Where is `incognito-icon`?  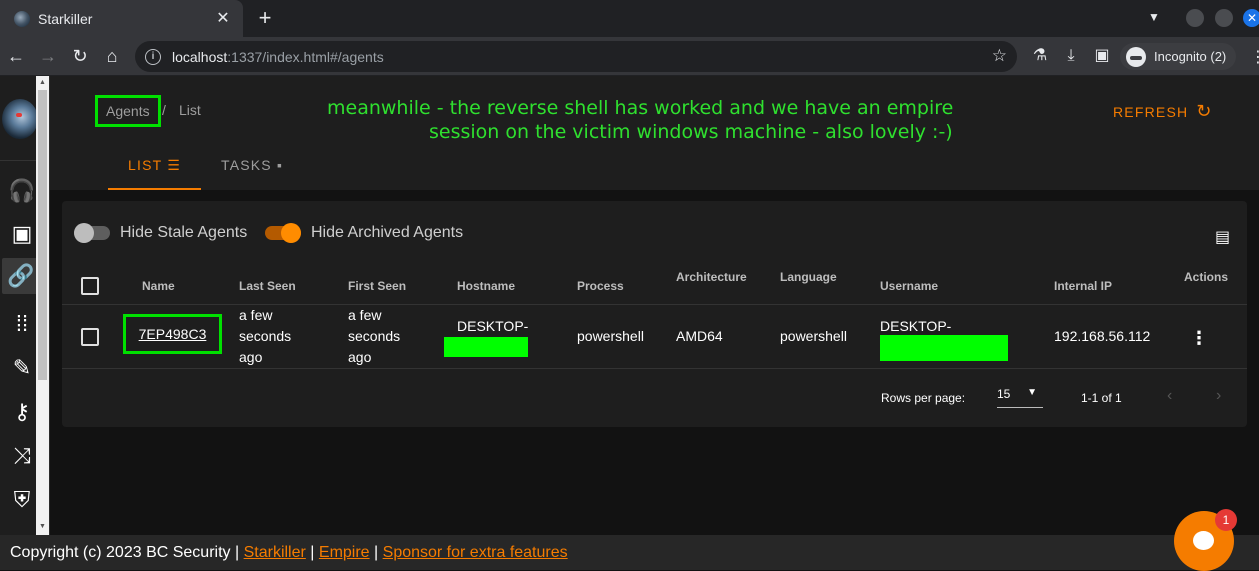
incognito-icon is located at coordinates (1136, 56).